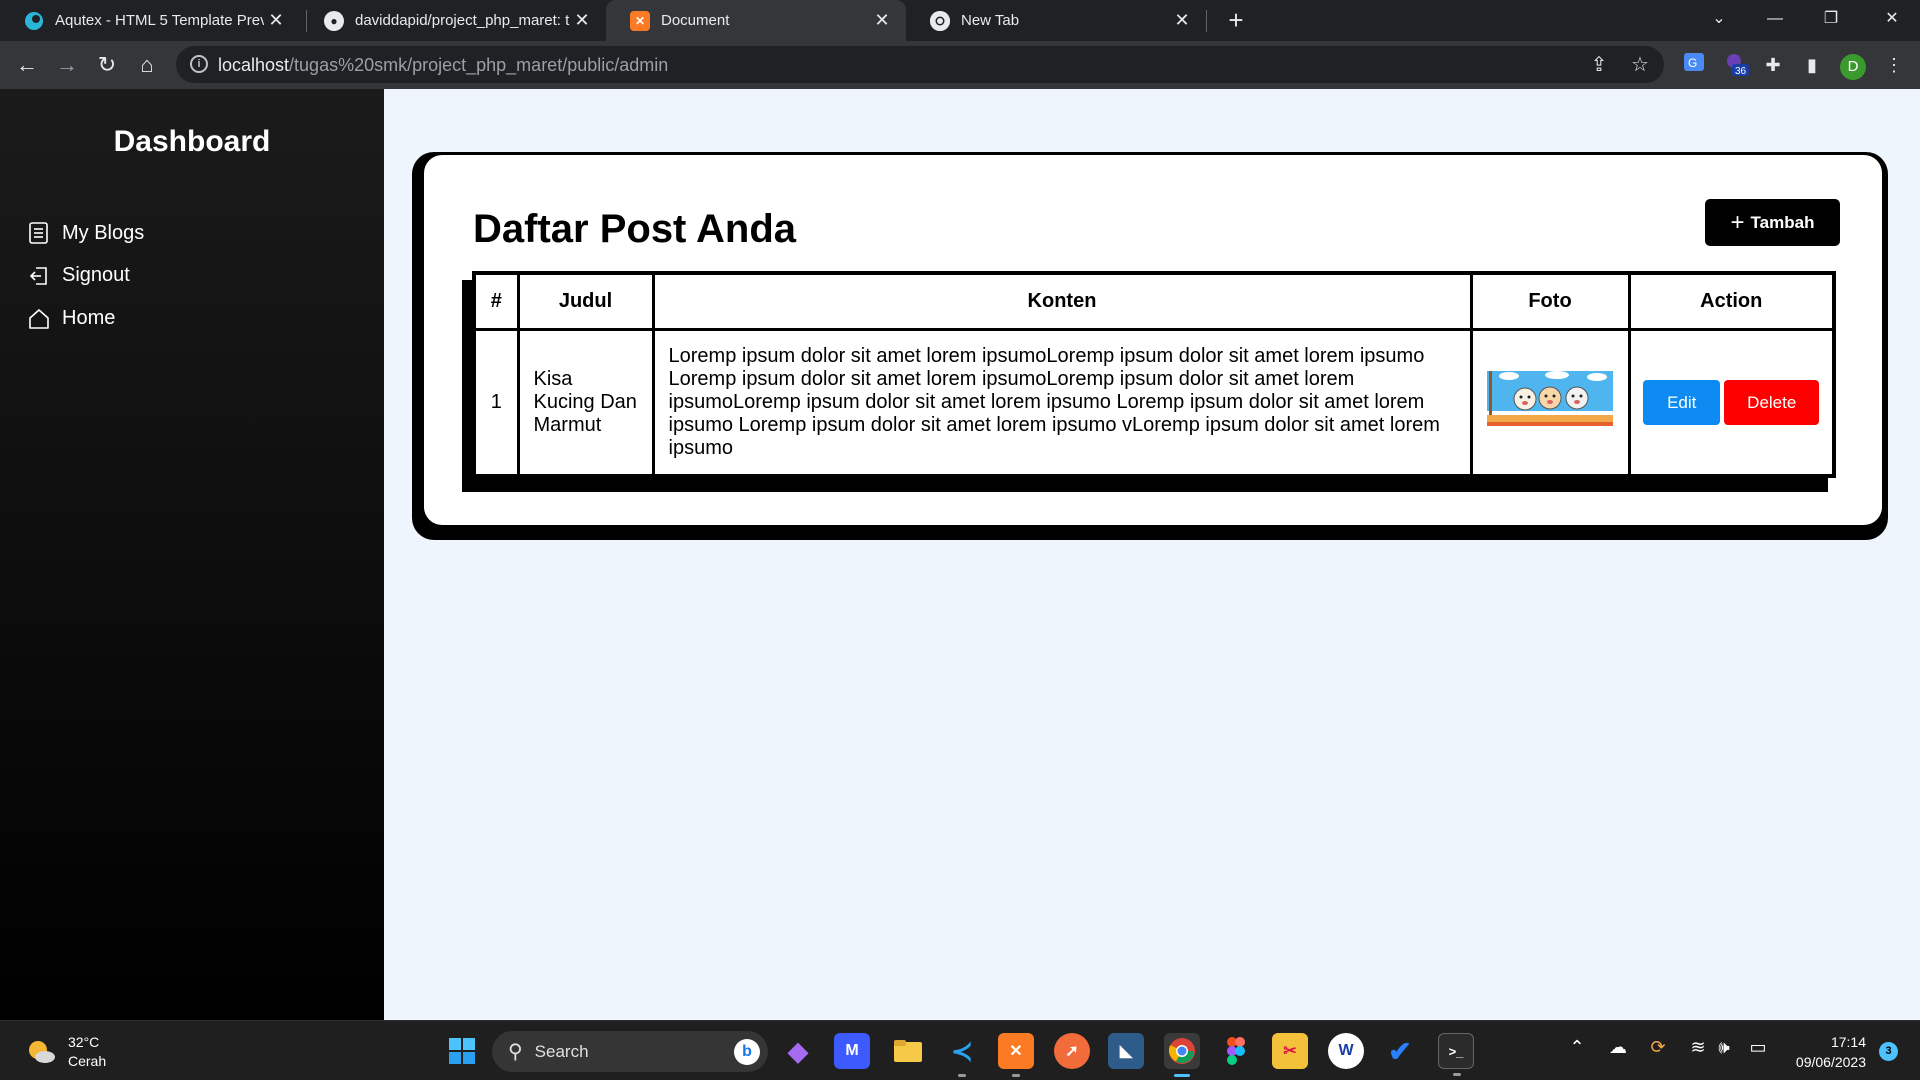 The width and height of the screenshot is (1920, 1080). What do you see at coordinates (1853, 65) in the screenshot?
I see `profile-avatar: D` at bounding box center [1853, 65].